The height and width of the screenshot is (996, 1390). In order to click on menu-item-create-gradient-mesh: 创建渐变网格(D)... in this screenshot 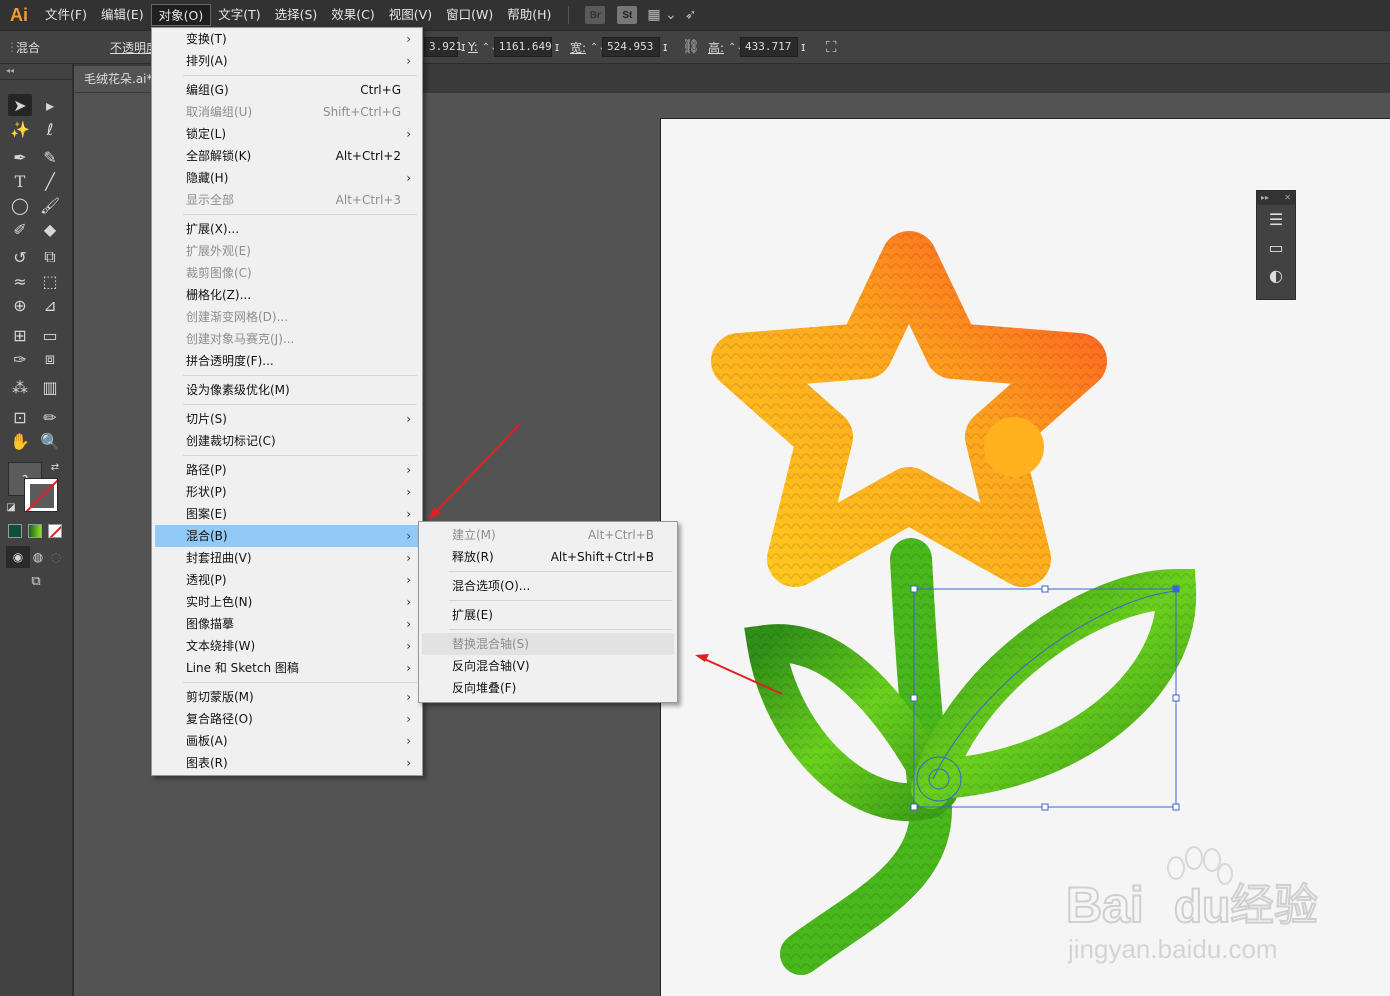, I will do `click(287, 317)`.